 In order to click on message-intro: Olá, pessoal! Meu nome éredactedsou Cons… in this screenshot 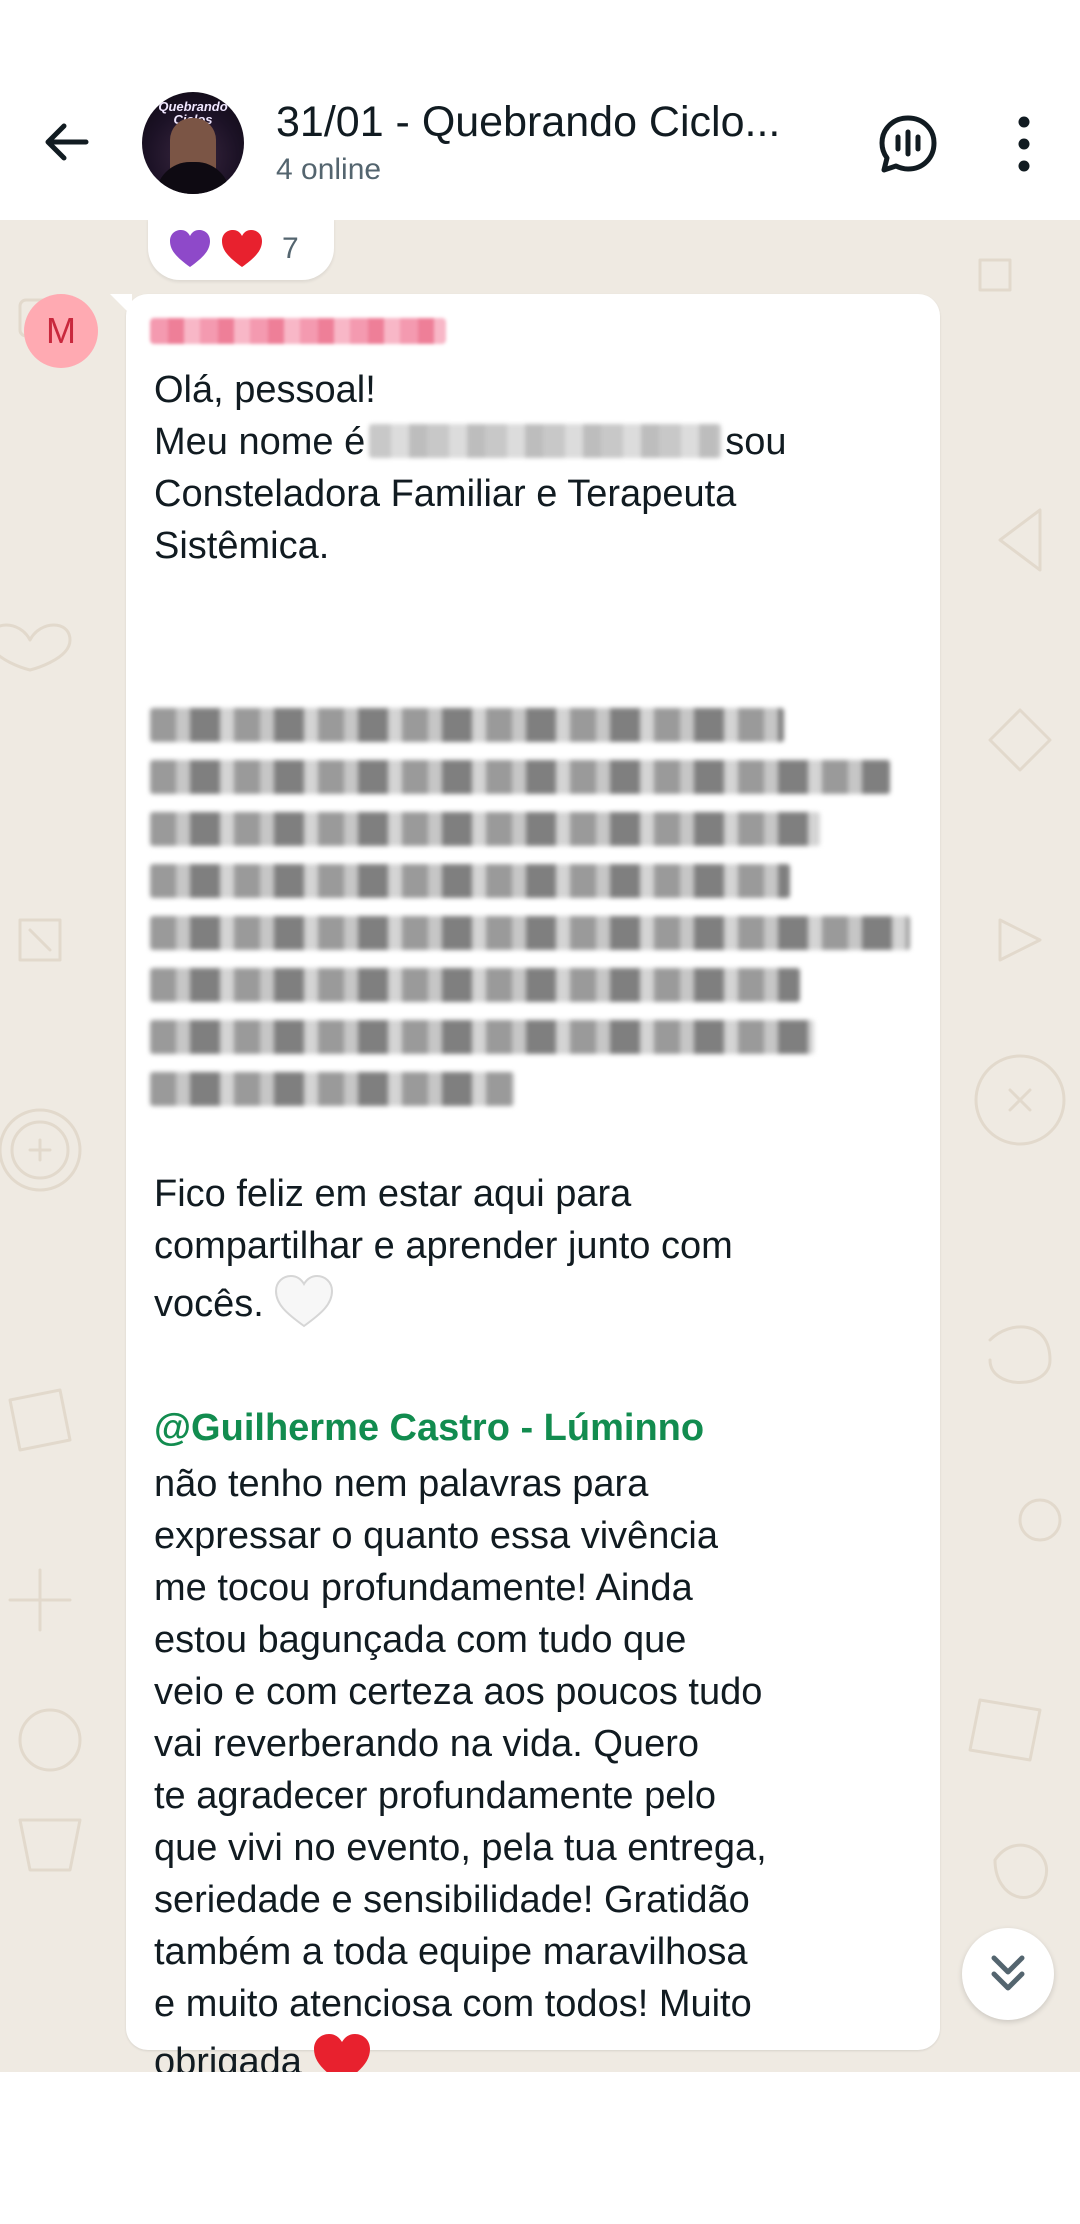, I will do `click(534, 468)`.